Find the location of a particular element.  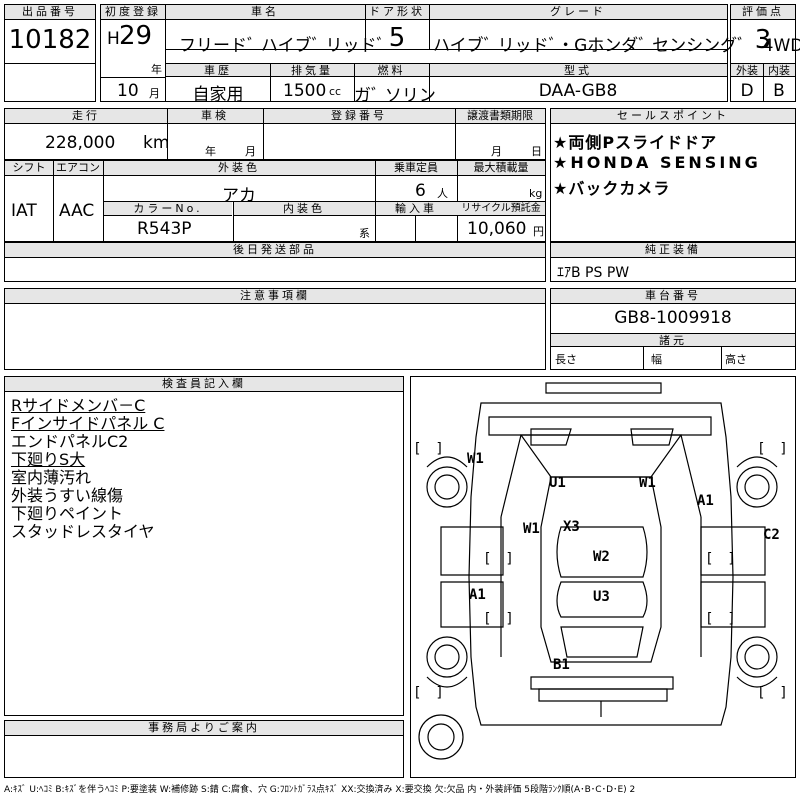

equipment-value: ｴｱB PS PW is located at coordinates (593, 273).